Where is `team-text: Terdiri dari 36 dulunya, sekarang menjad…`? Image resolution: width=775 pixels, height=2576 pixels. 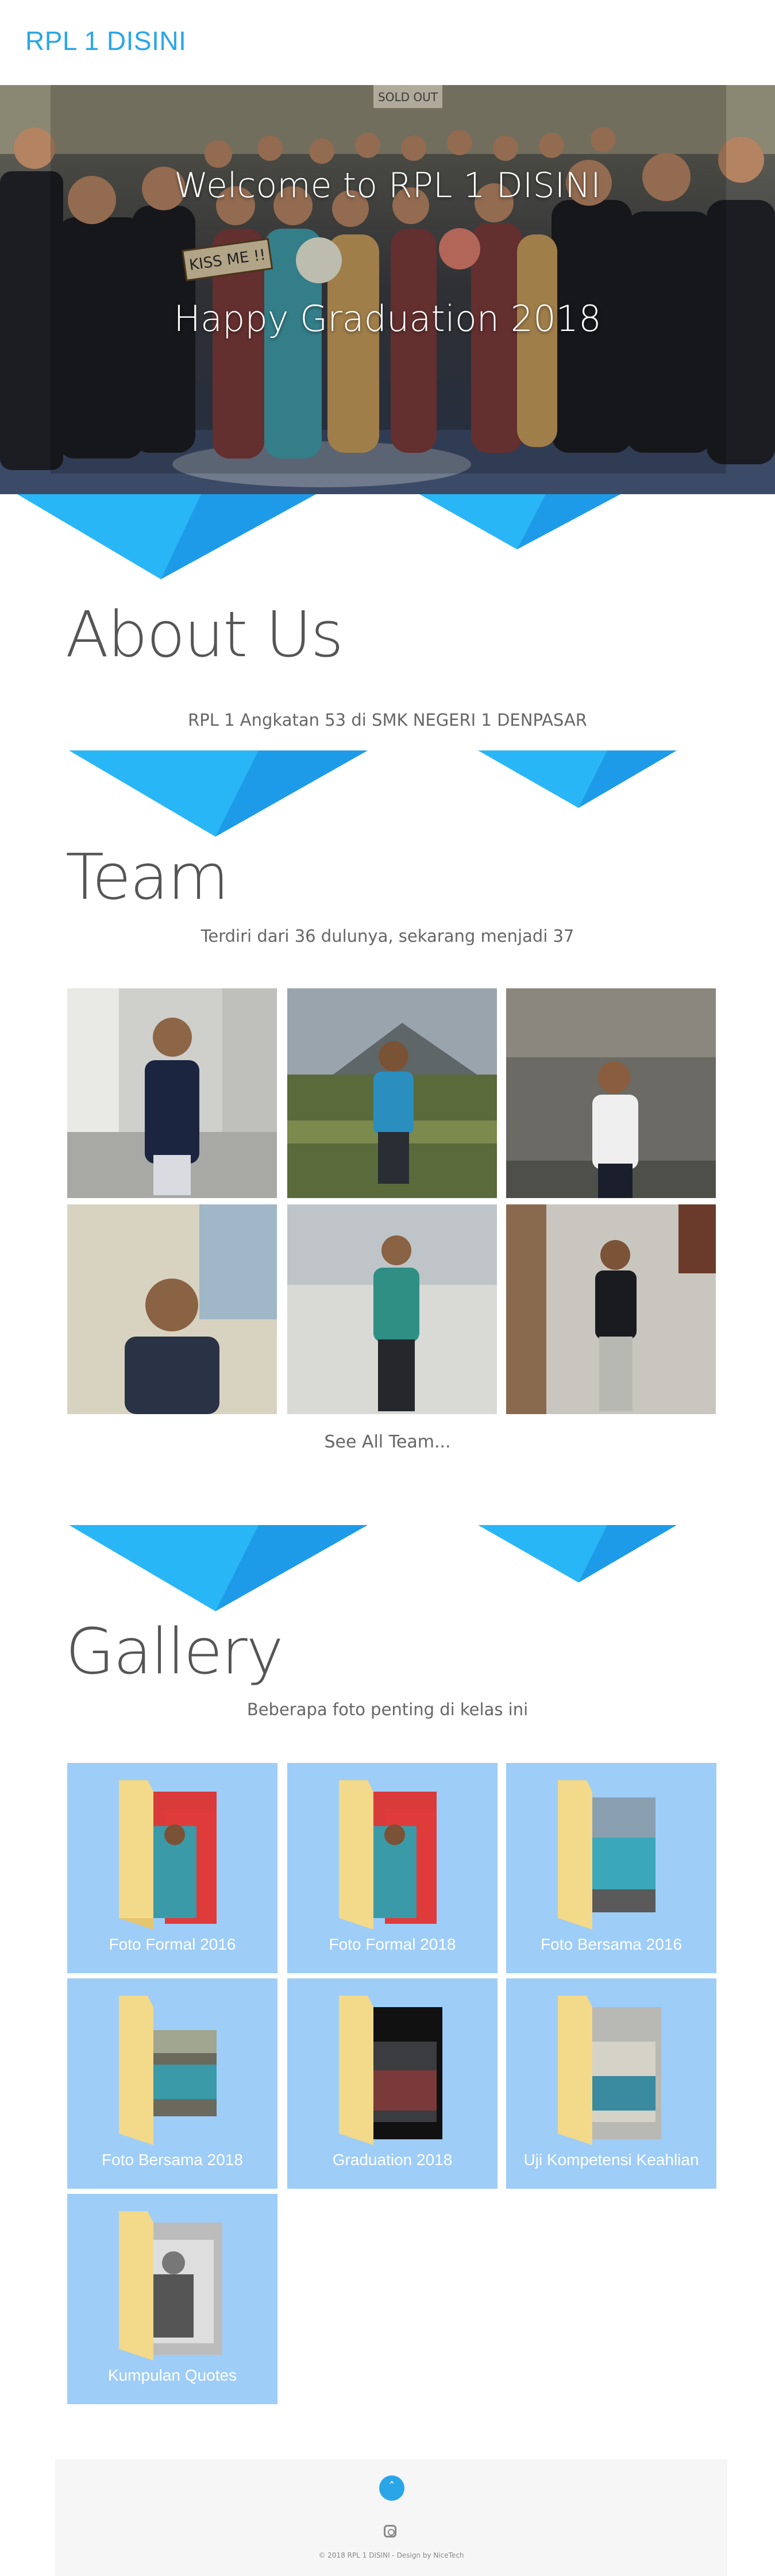
team-text: Terdiri dari 36 dulunya, sekarang menjad… is located at coordinates (387, 936).